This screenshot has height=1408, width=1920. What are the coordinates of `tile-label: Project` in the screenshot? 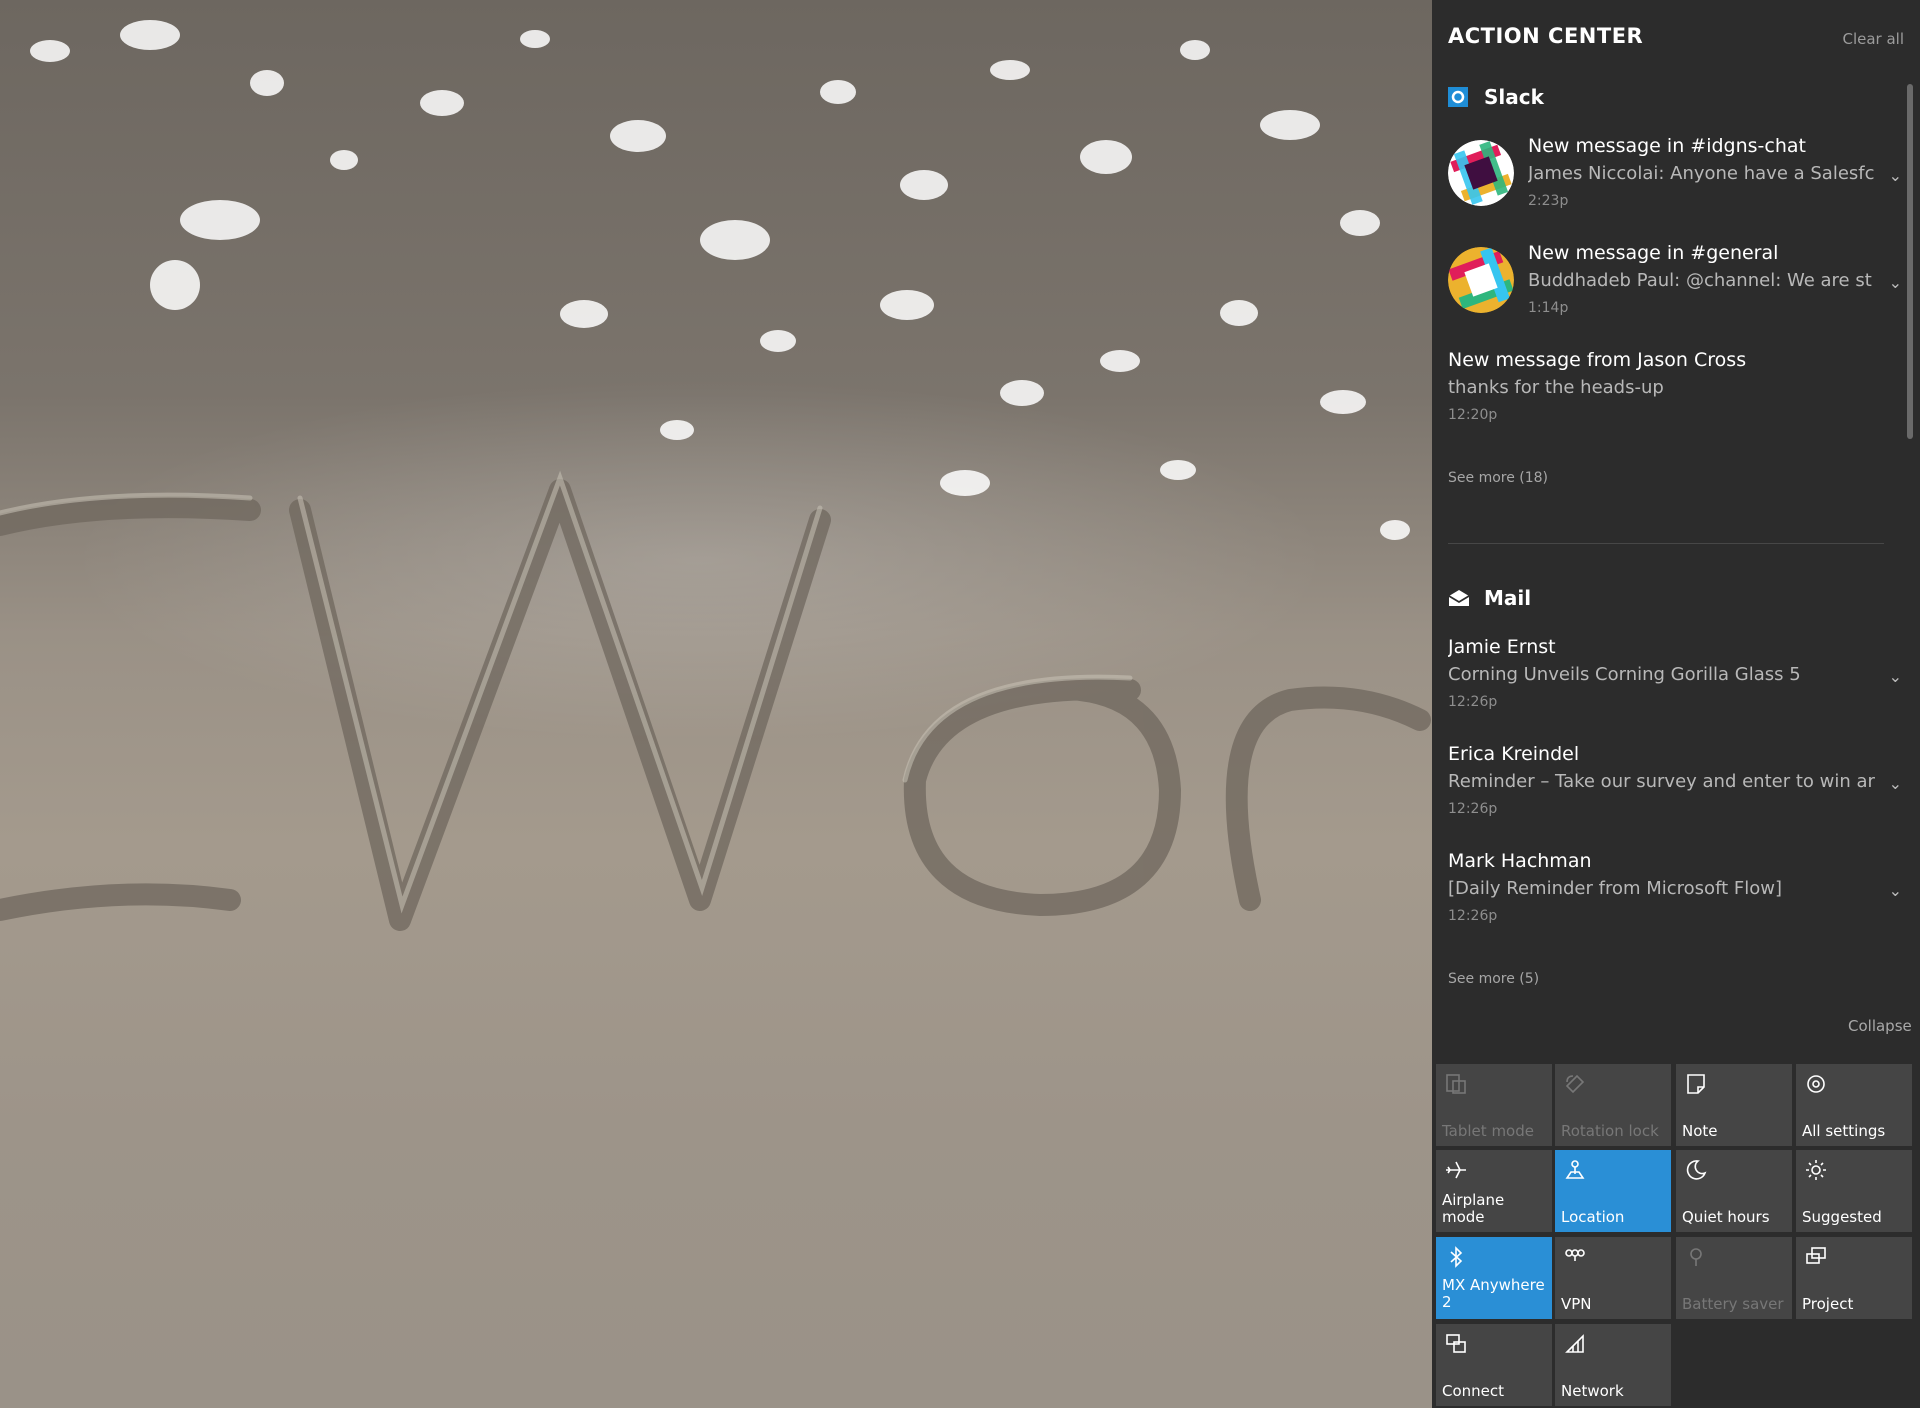 It's located at (1828, 1304).